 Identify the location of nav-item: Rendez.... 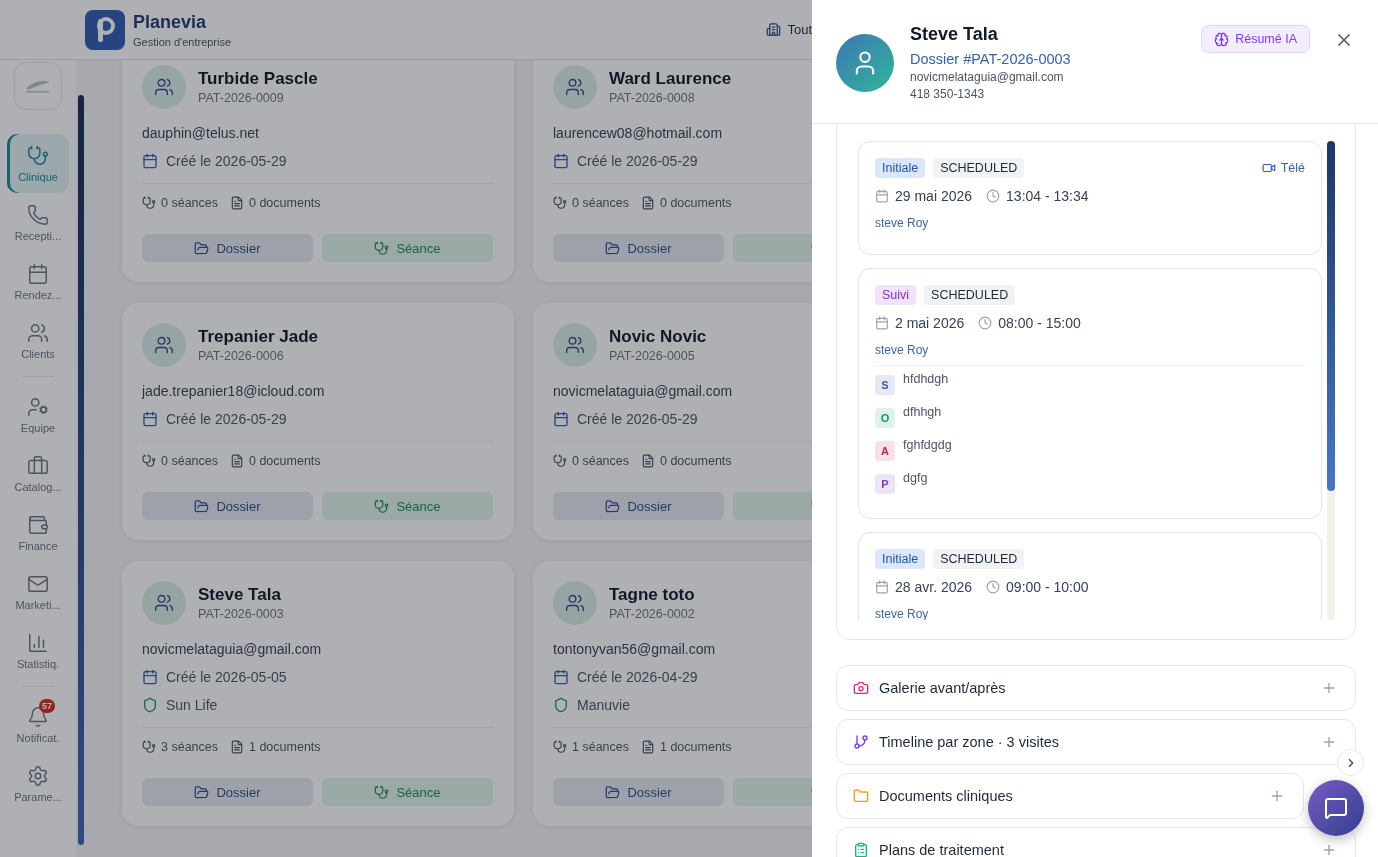
(38, 281).